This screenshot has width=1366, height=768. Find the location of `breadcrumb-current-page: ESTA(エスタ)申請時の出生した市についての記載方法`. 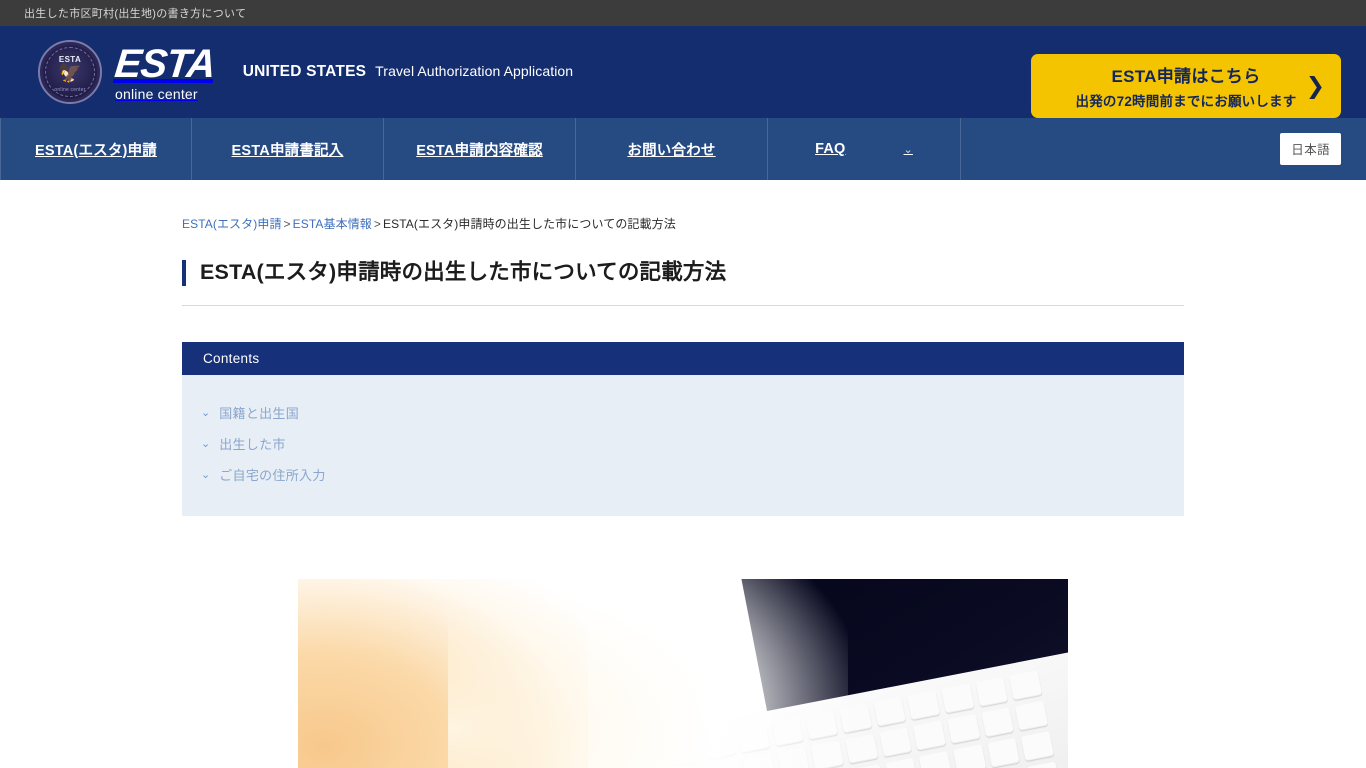

breadcrumb-current-page: ESTA(エスタ)申請時の出生した市についての記載方法 is located at coordinates (529, 224).